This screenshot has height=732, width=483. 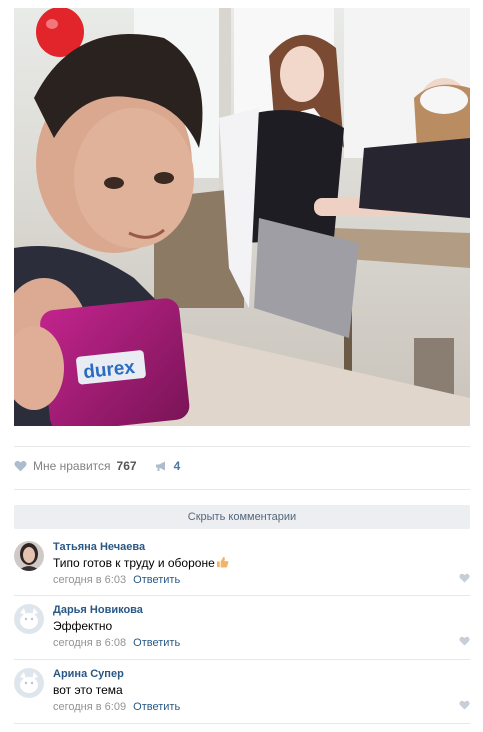 What do you see at coordinates (99, 547) in the screenshot?
I see `comment-author: Татьяна Нечаева` at bounding box center [99, 547].